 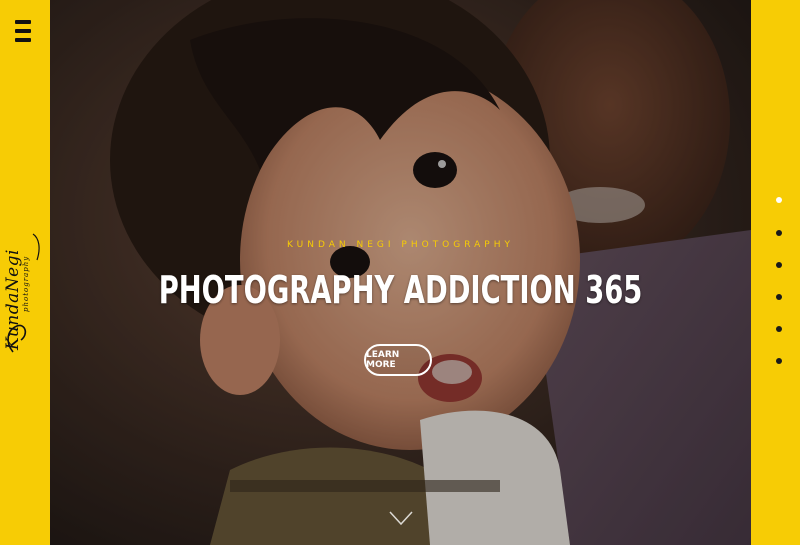 I want to click on logo-text: KundaNegi photography, so click(x=17, y=299).